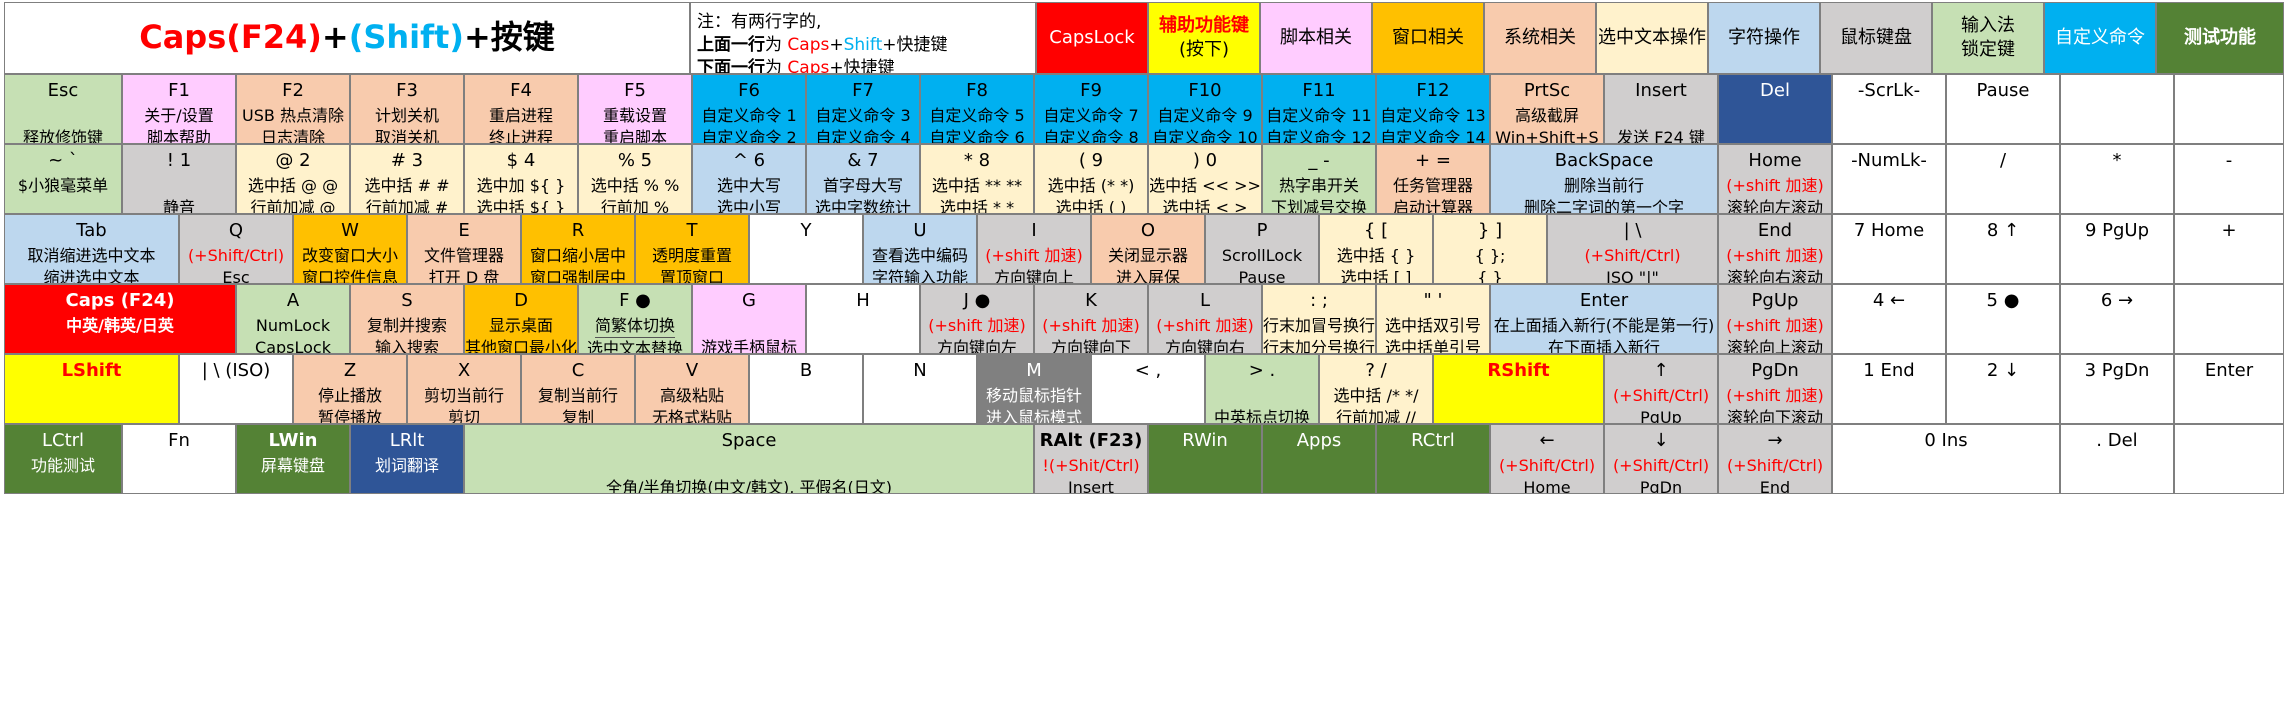 The height and width of the screenshot is (719, 2286). What do you see at coordinates (179, 179) in the screenshot?
I see `key-!-1: ! 1 静音` at bounding box center [179, 179].